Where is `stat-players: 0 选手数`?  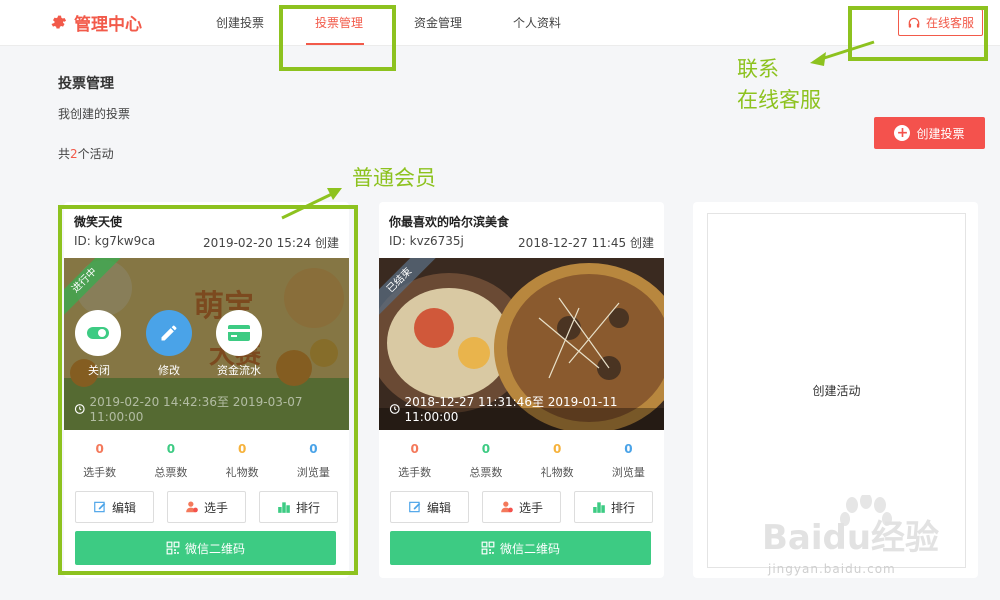 stat-players: 0 选手数 is located at coordinates (414, 461).